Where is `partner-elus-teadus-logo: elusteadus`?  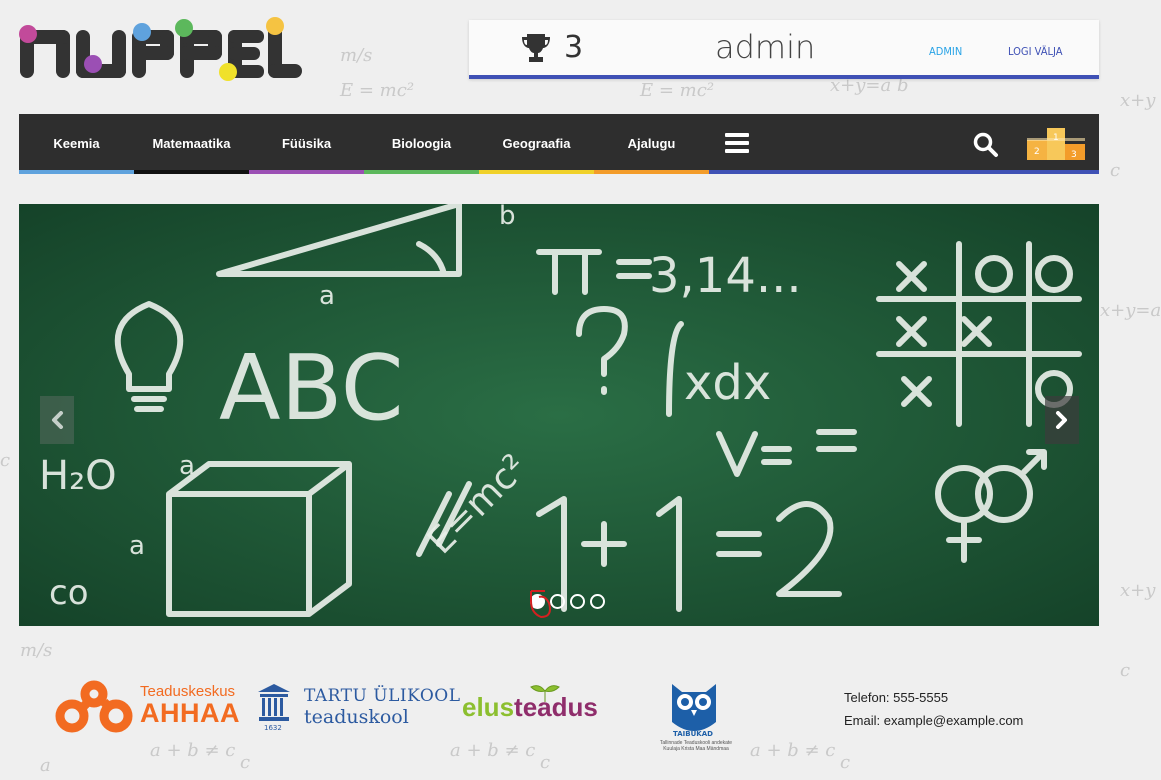
partner-elus-teadus-logo: elusteadus is located at coordinates (551, 705).